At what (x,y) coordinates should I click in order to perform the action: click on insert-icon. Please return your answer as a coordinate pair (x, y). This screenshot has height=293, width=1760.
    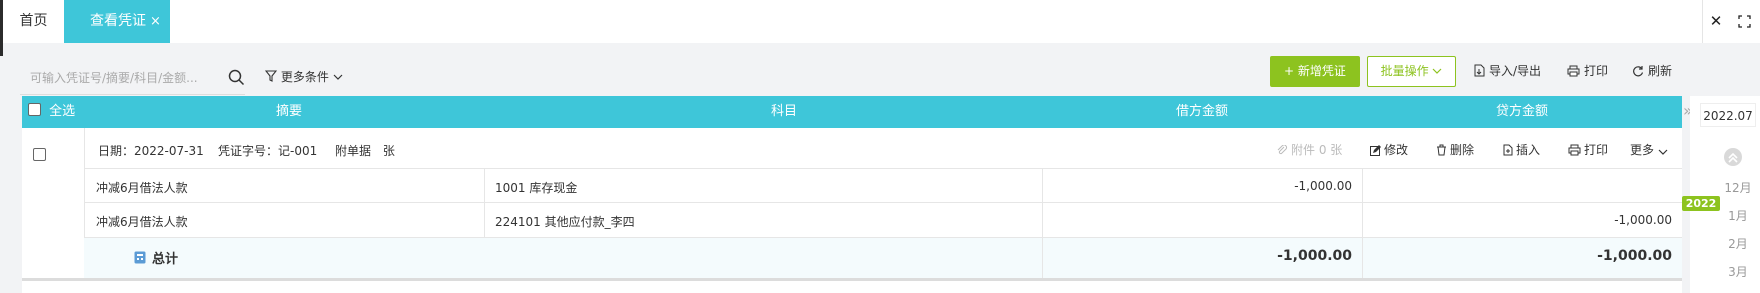
    Looking at the image, I should click on (1508, 150).